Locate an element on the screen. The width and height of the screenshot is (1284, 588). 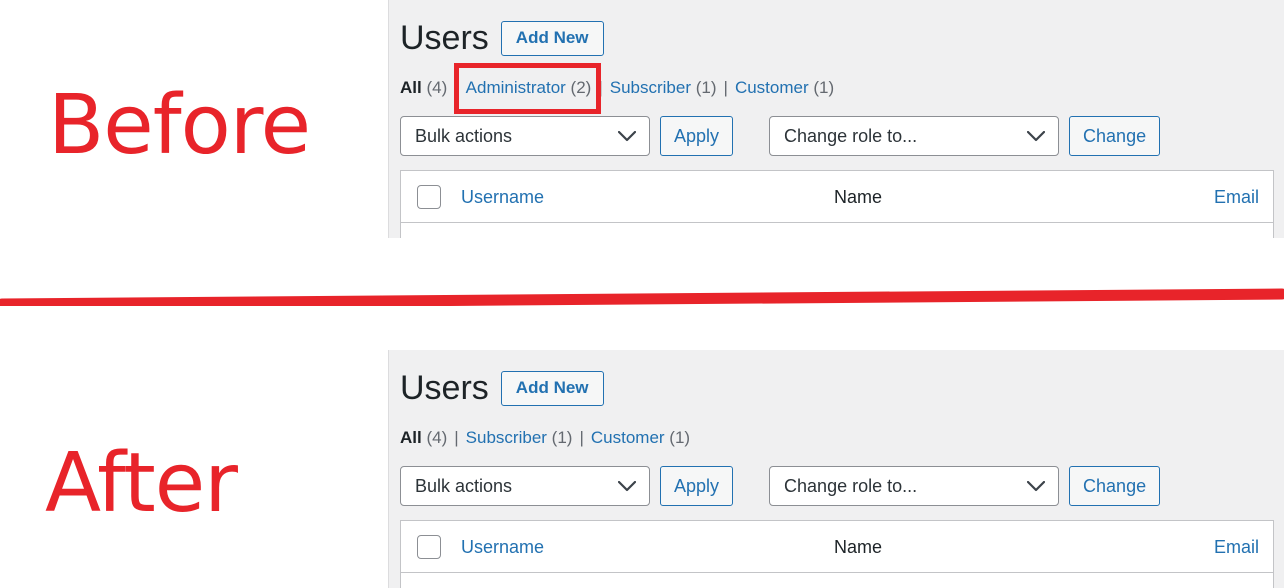
page-header-before: Users Add New is located at coordinates (836, 29).